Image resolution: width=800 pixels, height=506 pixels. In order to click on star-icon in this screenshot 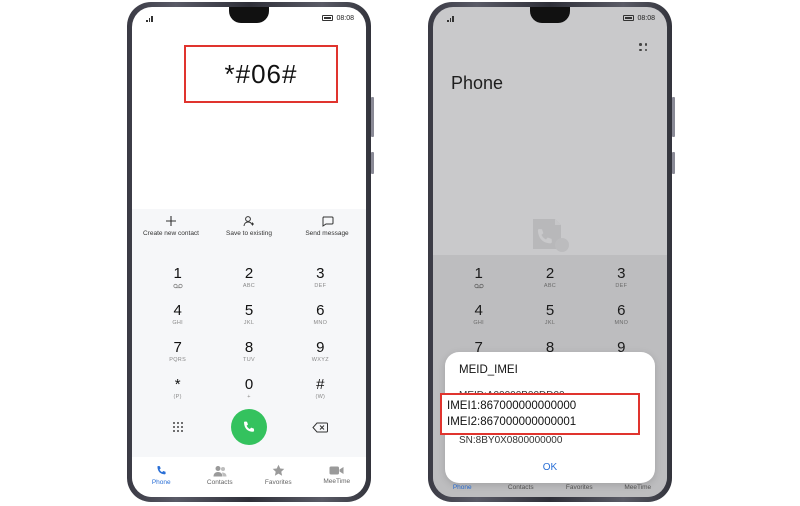, I will do `click(278, 470)`.